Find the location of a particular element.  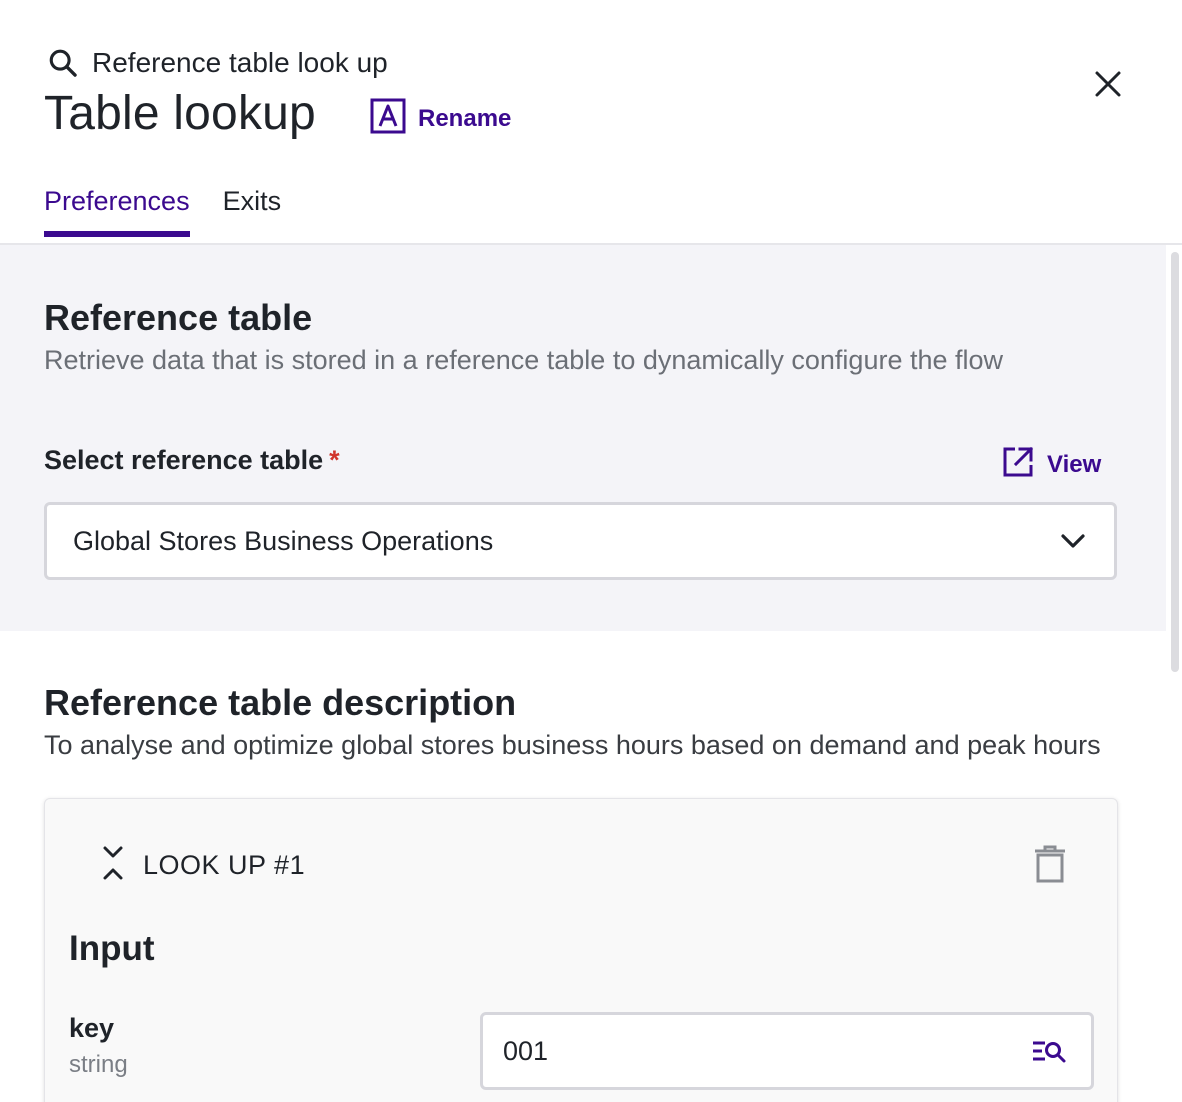

close-button is located at coordinates (1108, 84).